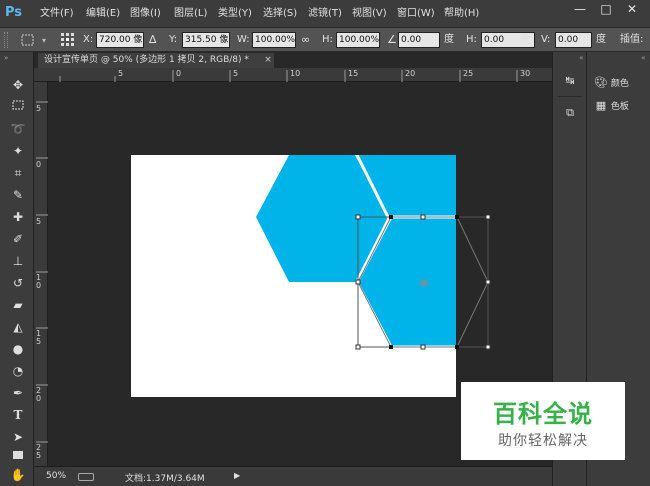 The height and width of the screenshot is (486, 650). Describe the element at coordinates (570, 96) in the screenshot. I see `divider` at that location.